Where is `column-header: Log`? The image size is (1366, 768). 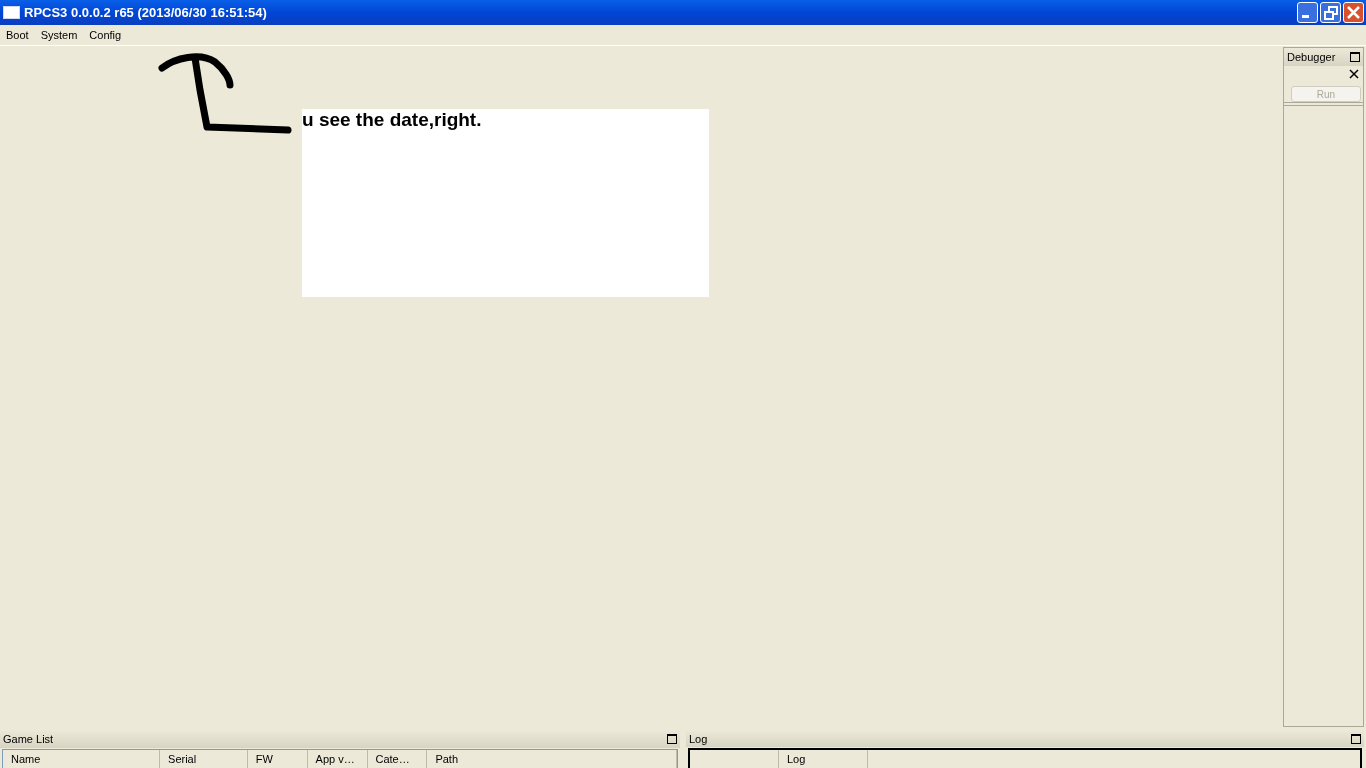 column-header: Log is located at coordinates (823, 759).